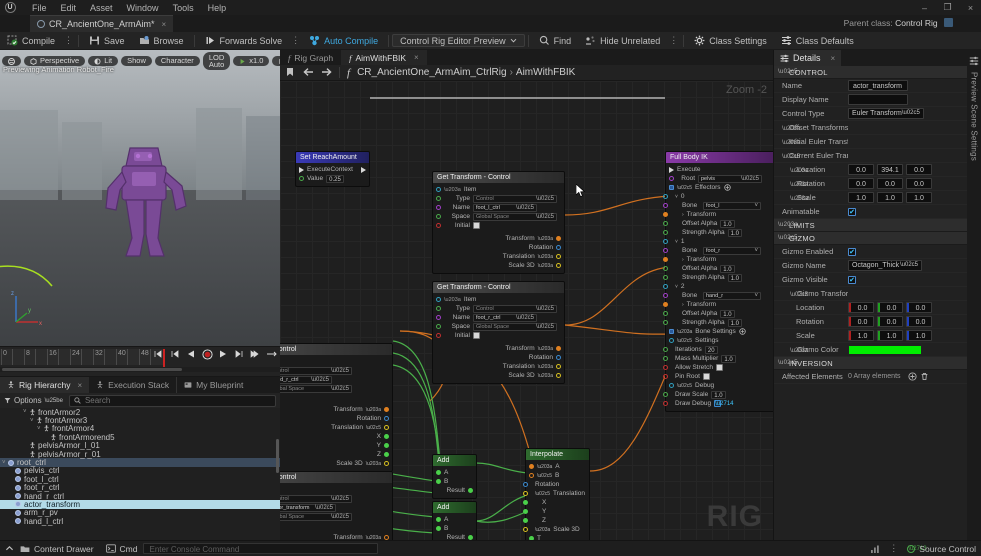 This screenshot has height=556, width=981. What do you see at coordinates (558, 367) in the screenshot?
I see `translation-out-pin` at bounding box center [558, 367].